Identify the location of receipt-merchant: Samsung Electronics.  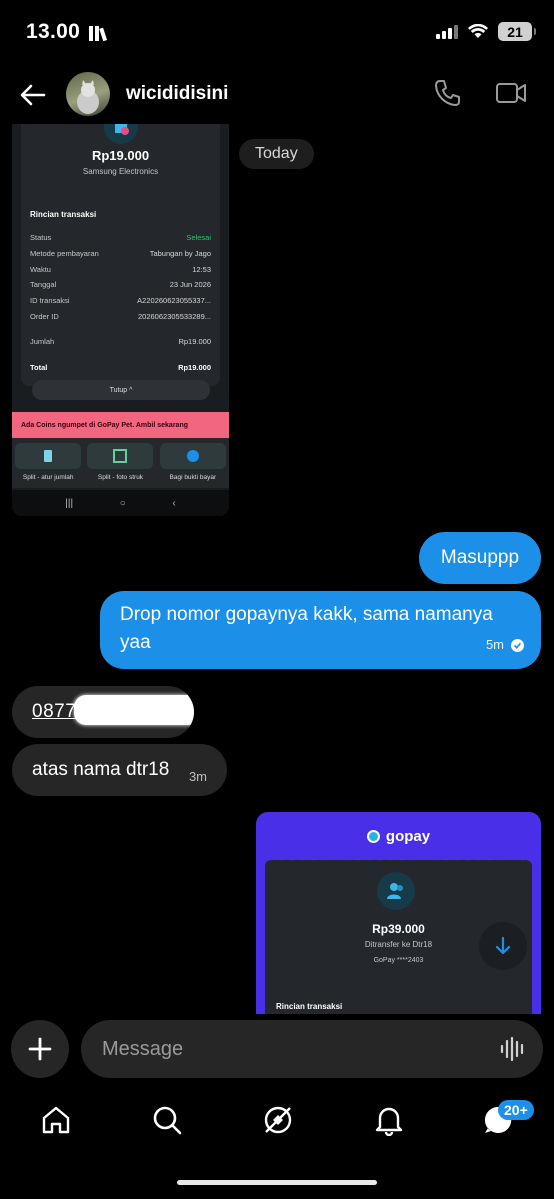
(120, 171).